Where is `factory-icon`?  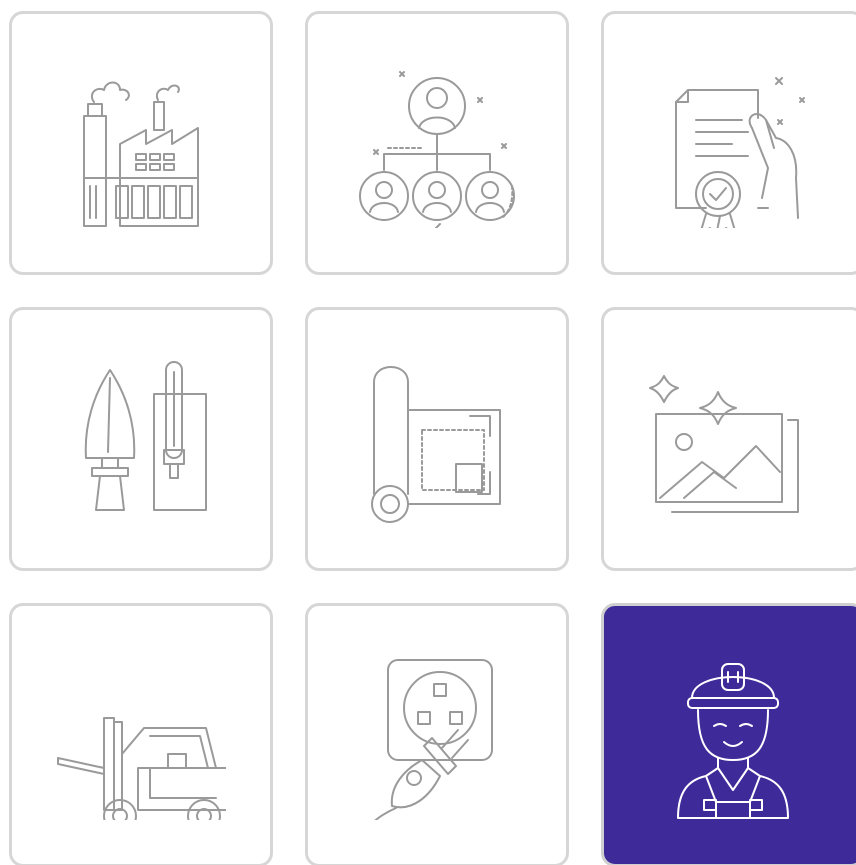 factory-icon is located at coordinates (141, 154).